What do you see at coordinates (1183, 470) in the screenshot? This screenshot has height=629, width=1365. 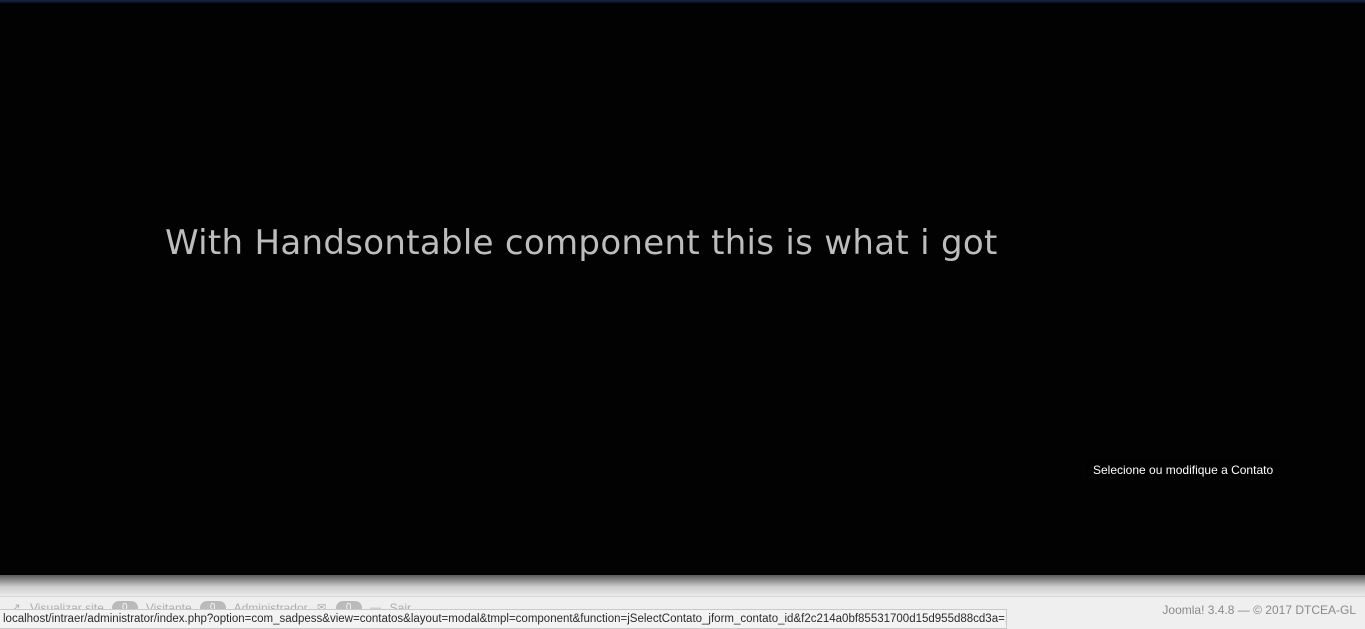 I see `field-tooltip: Selecione ou modifique a Contato` at bounding box center [1183, 470].